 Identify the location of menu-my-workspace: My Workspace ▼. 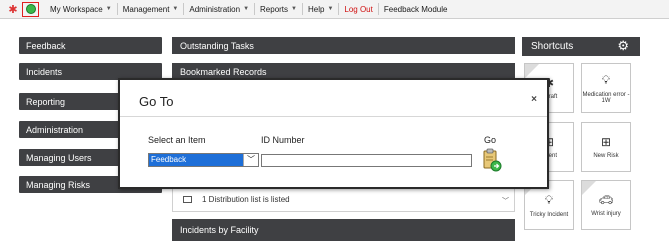
(81, 9).